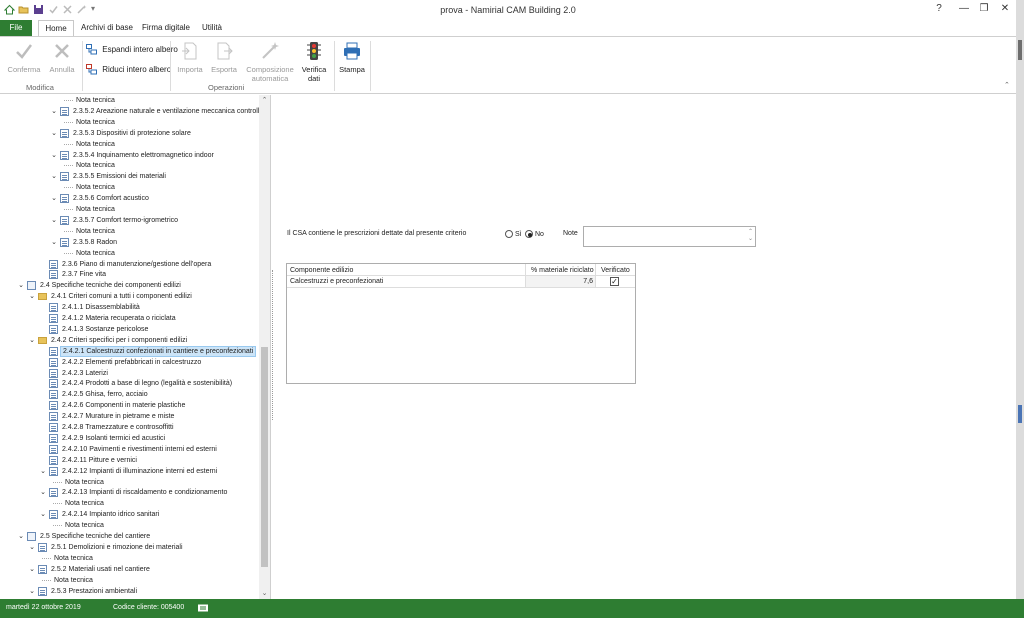 The height and width of the screenshot is (618, 1024). What do you see at coordinates (68, 188) in the screenshot?
I see `tree-connector` at bounding box center [68, 188].